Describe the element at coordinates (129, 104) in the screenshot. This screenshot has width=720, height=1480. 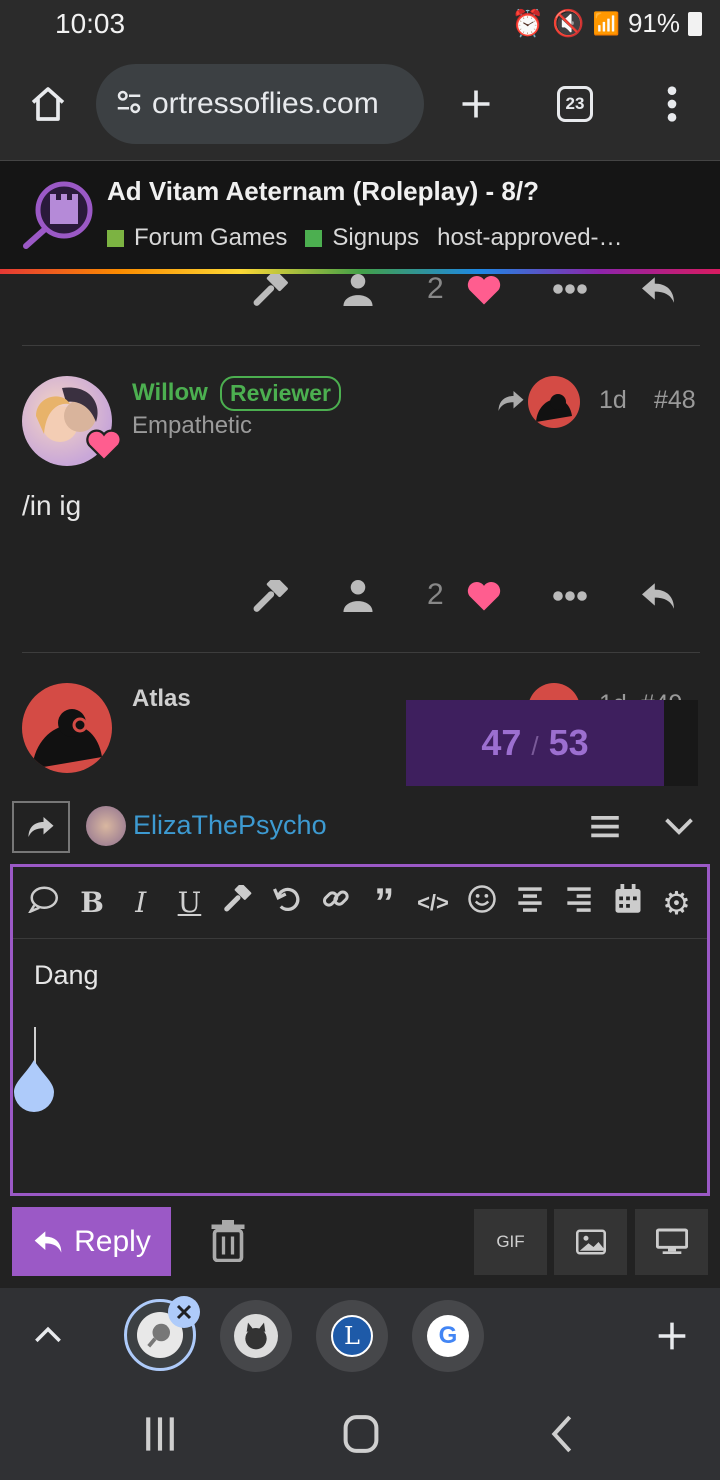
I see `site-settings-icon` at that location.